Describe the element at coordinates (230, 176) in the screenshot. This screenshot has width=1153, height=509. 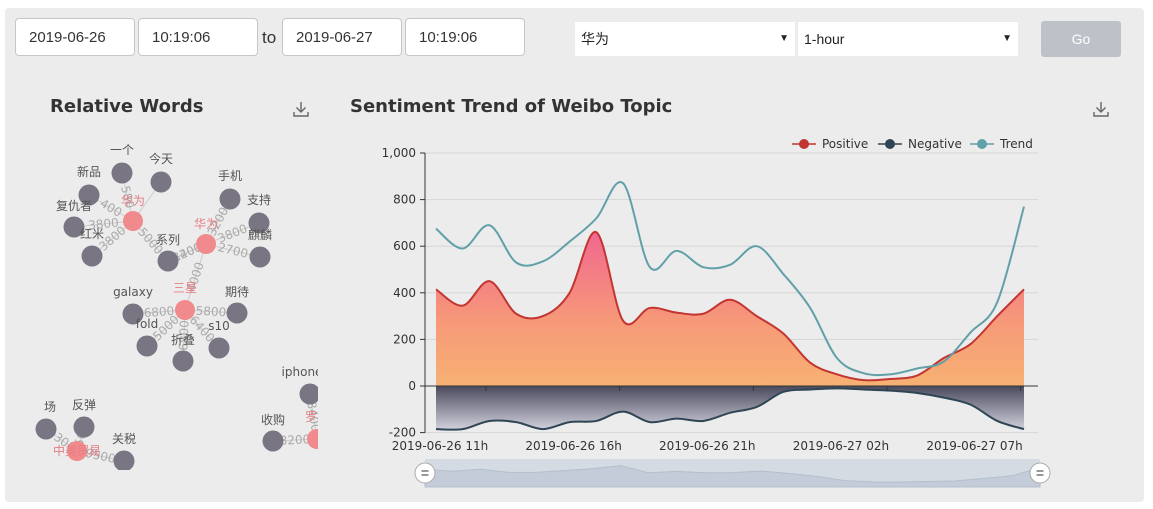
I see `graph-node-label: 手机` at that location.